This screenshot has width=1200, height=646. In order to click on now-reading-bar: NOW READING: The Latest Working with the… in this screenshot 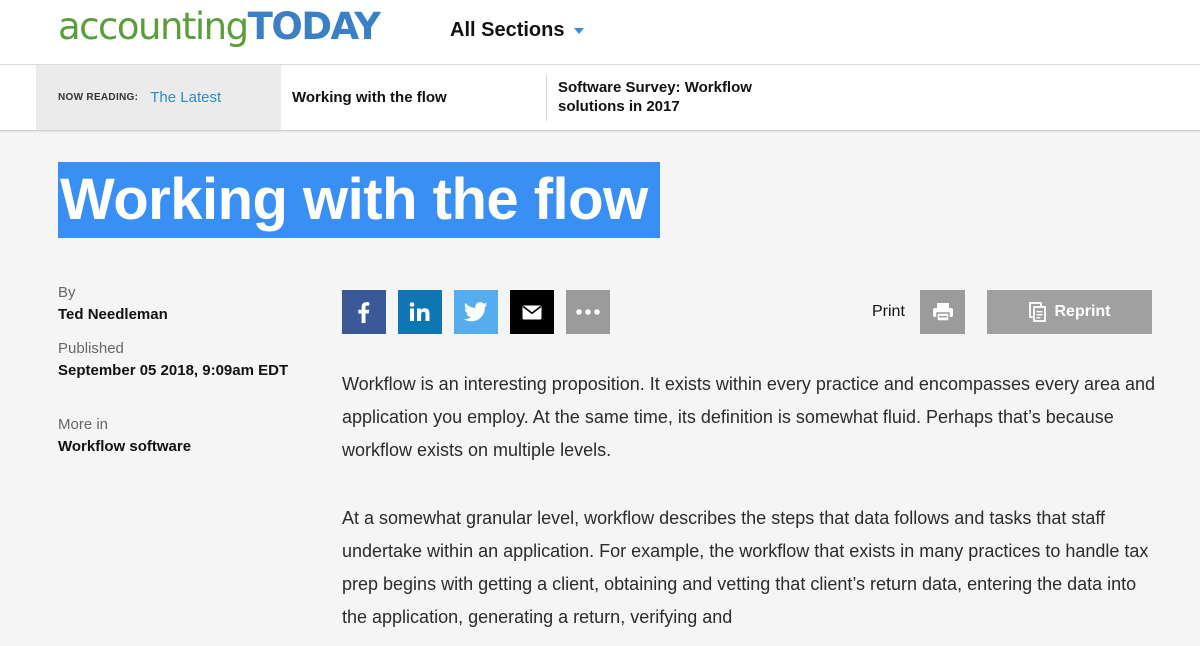, I will do `click(600, 98)`.